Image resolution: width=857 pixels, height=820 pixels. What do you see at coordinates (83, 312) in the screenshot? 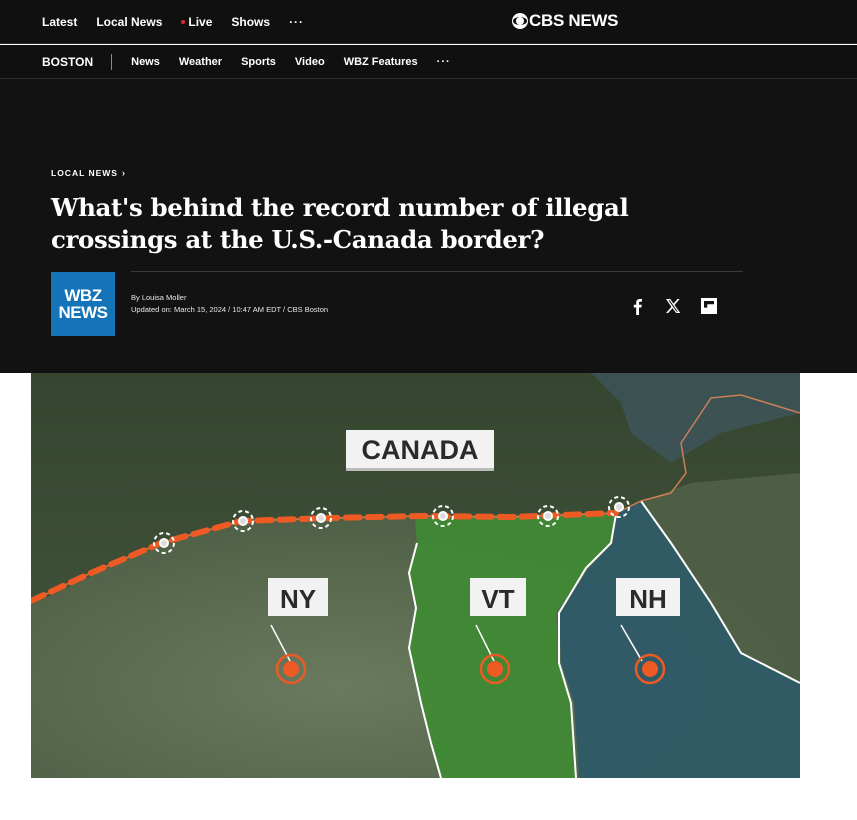
I see `logo-line-2: NEWS` at bounding box center [83, 312].